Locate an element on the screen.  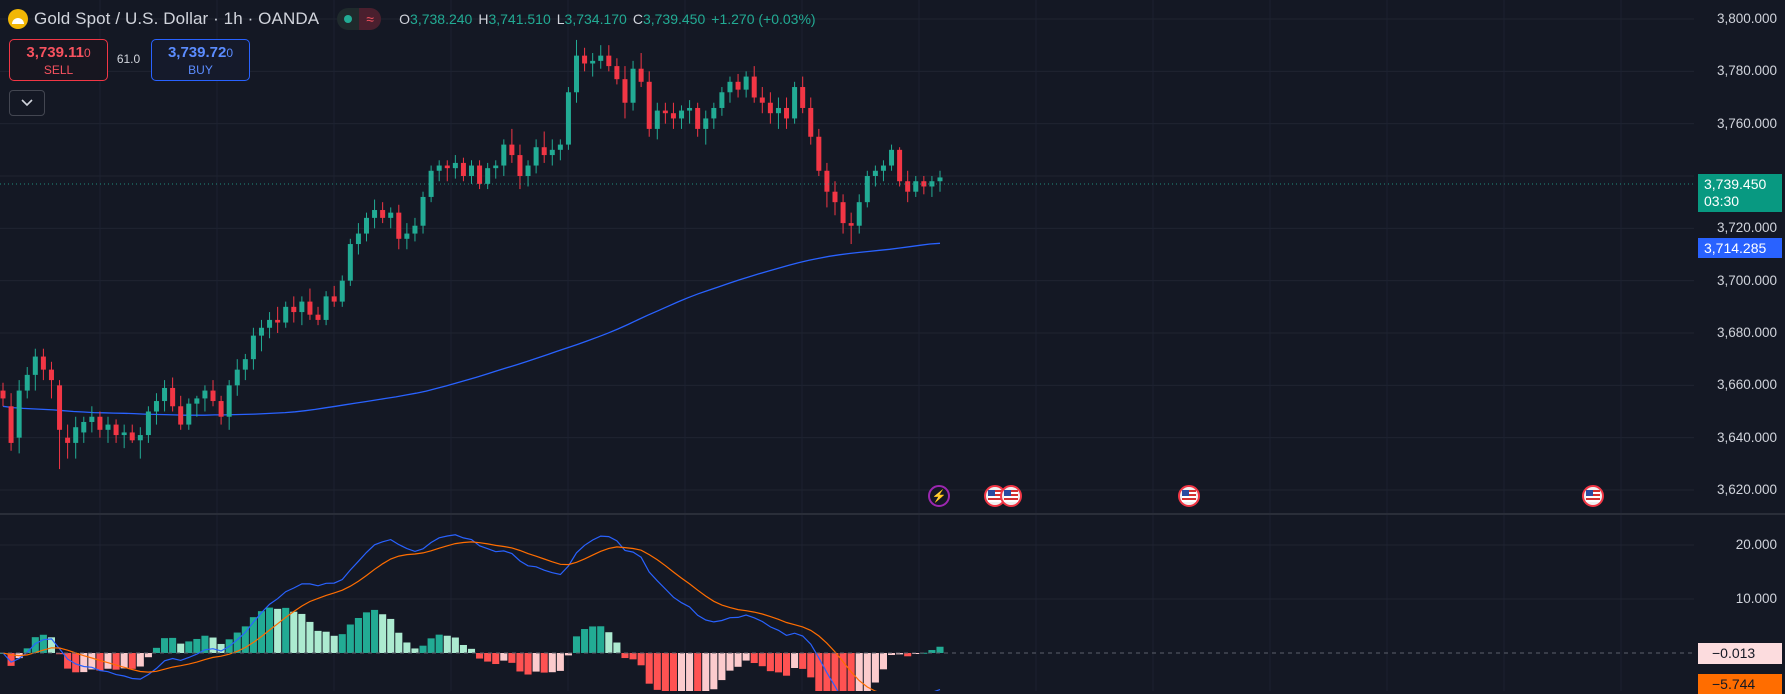
wave-icon: ≈ is located at coordinates (370, 19).